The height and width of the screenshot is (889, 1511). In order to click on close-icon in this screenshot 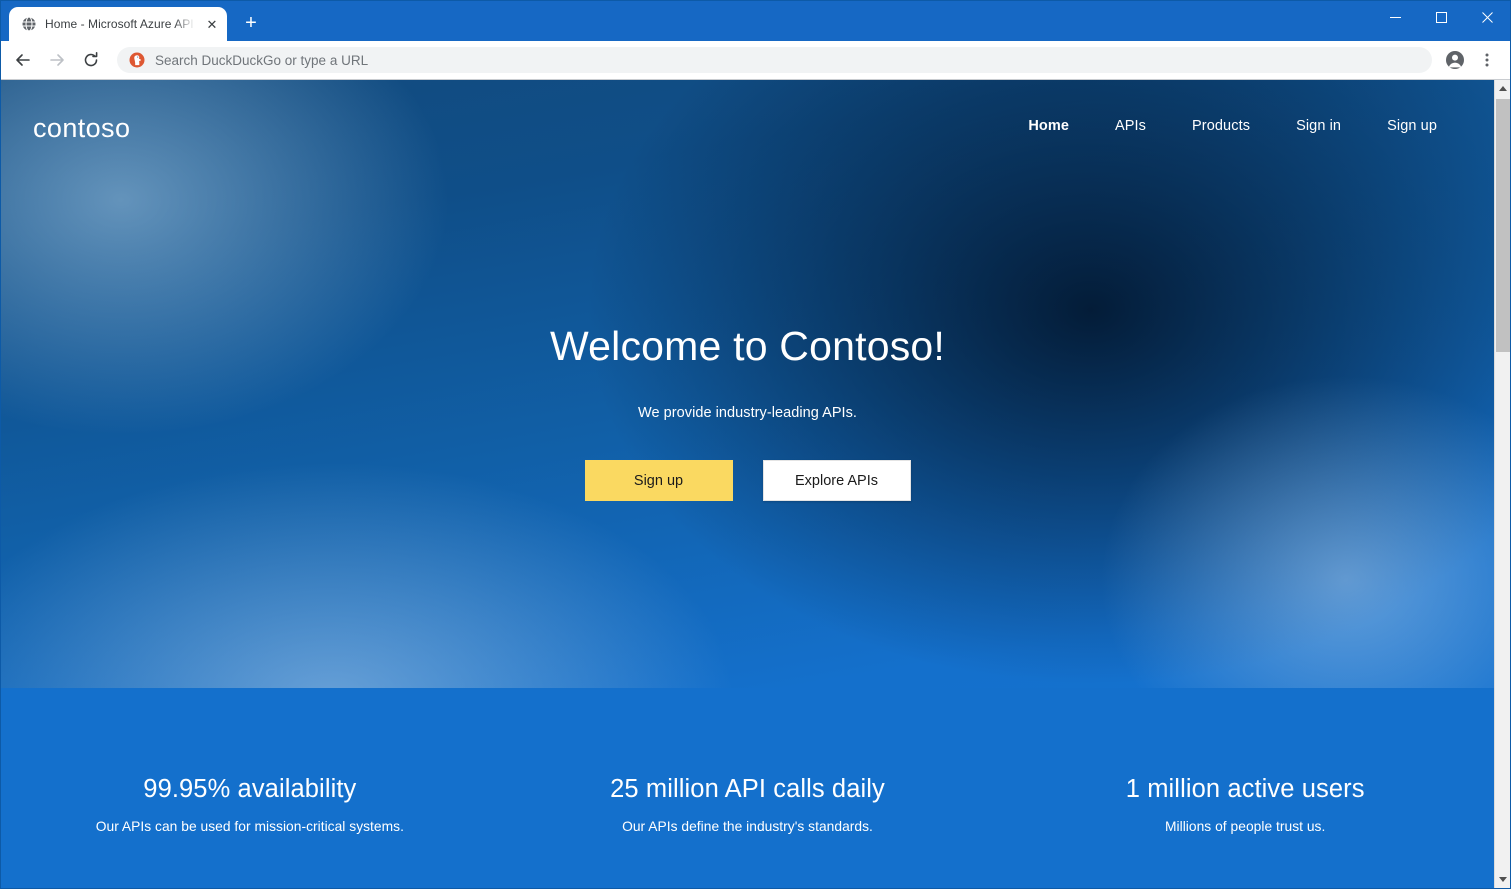, I will do `click(1487, 17)`.